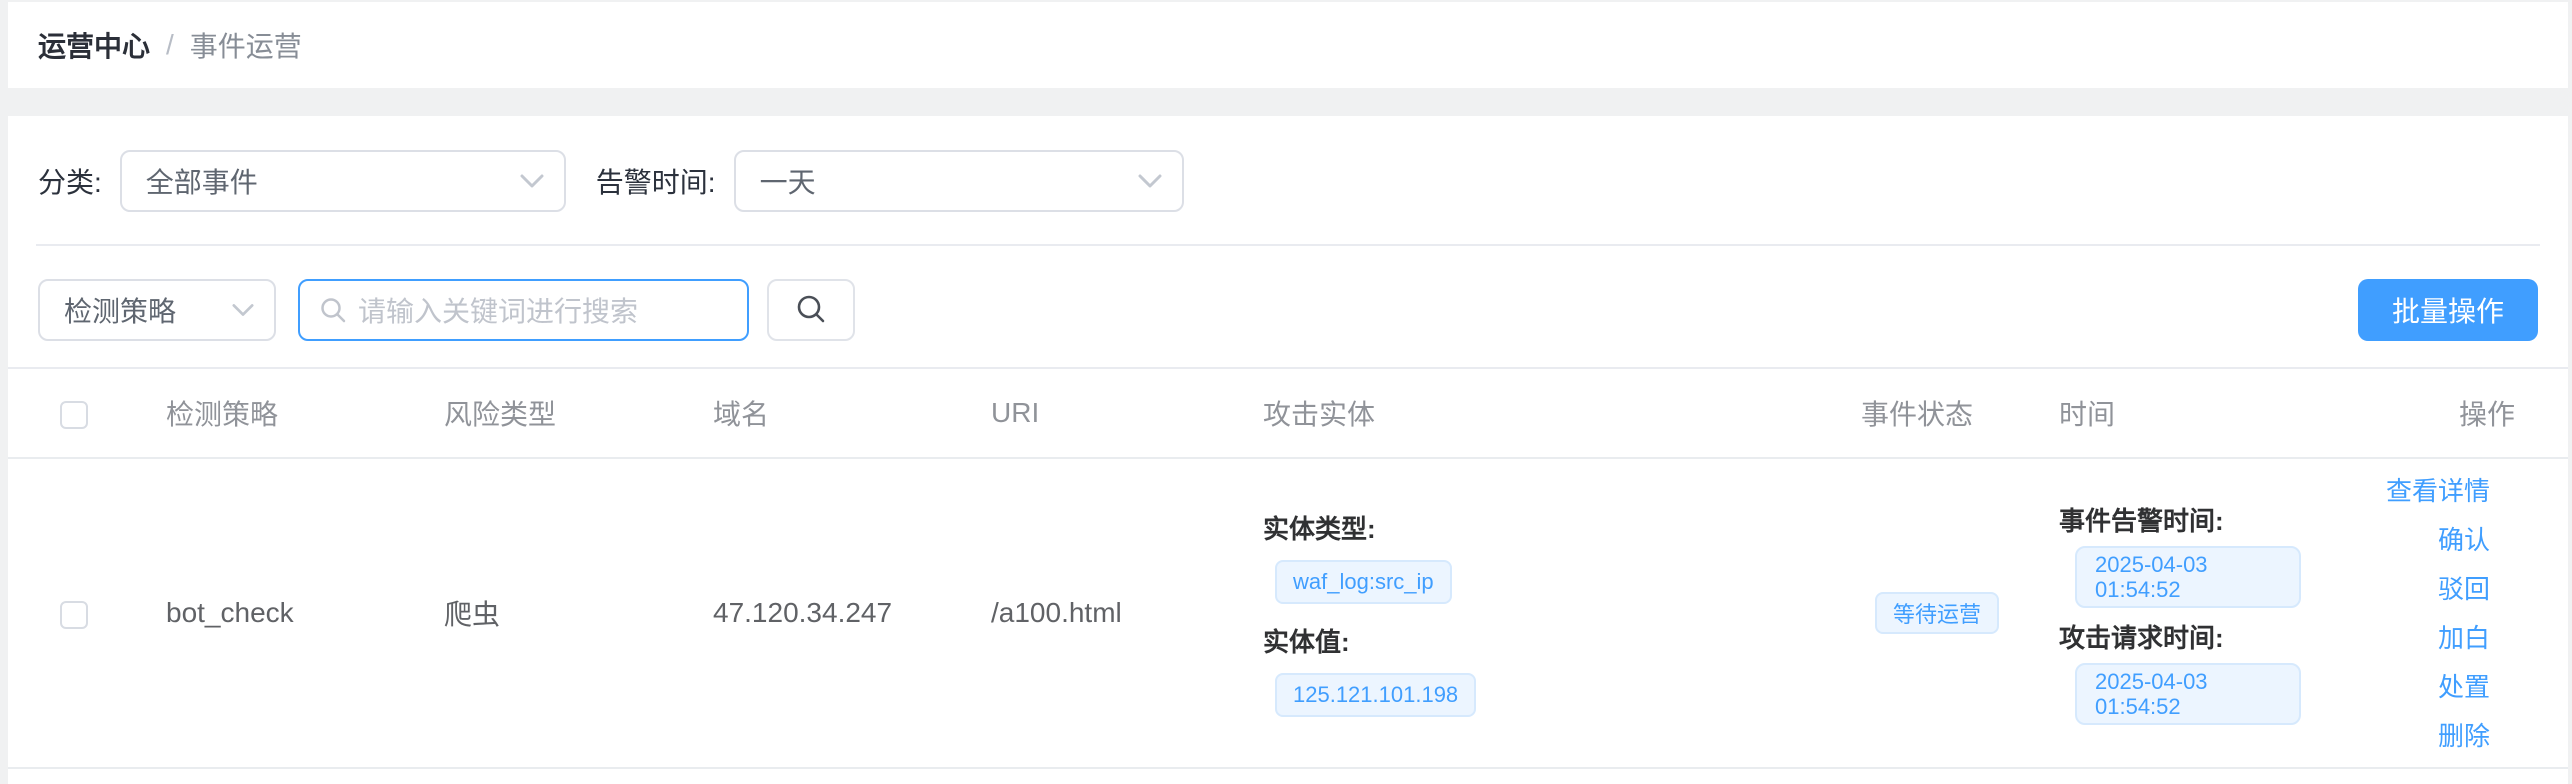 Image resolution: width=2572 pixels, height=784 pixels. Describe the element at coordinates (94, 45) in the screenshot. I see `breadcrumb-operations-center: 运营中心` at that location.